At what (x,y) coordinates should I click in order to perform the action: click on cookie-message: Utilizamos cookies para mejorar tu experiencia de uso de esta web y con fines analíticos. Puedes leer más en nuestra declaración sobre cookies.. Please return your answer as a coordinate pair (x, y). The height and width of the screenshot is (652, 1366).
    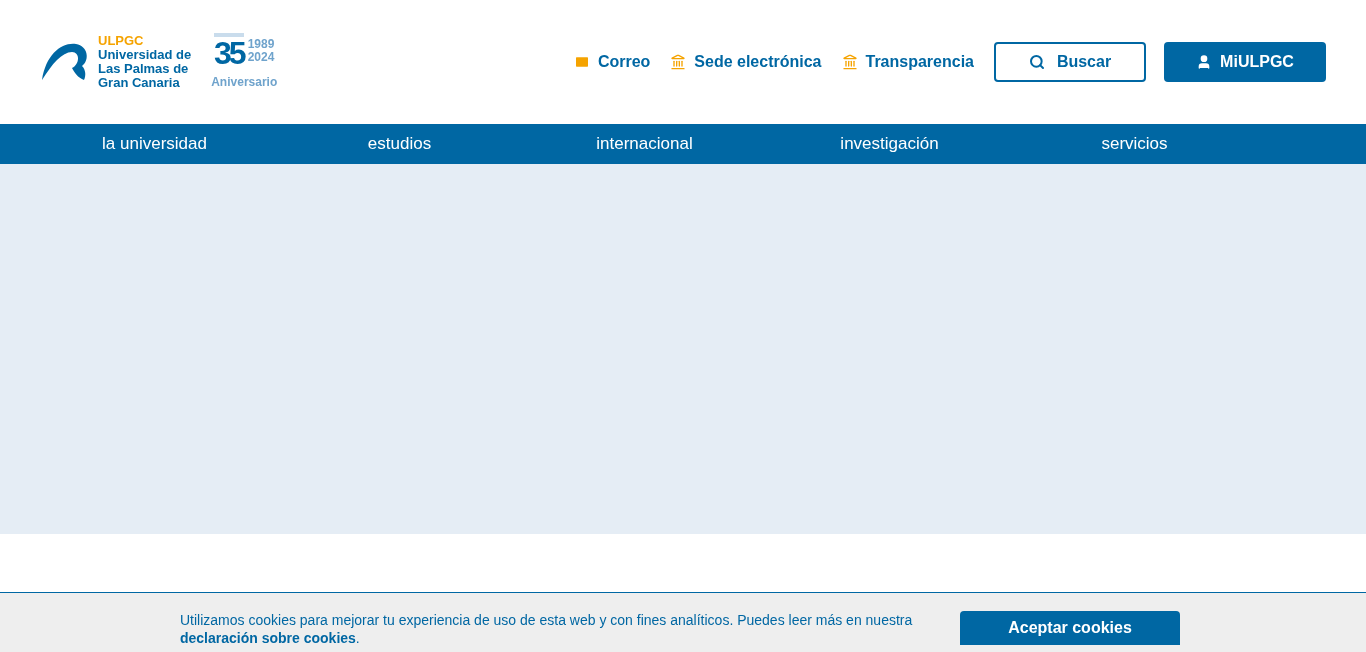
    Looking at the image, I should click on (547, 629).